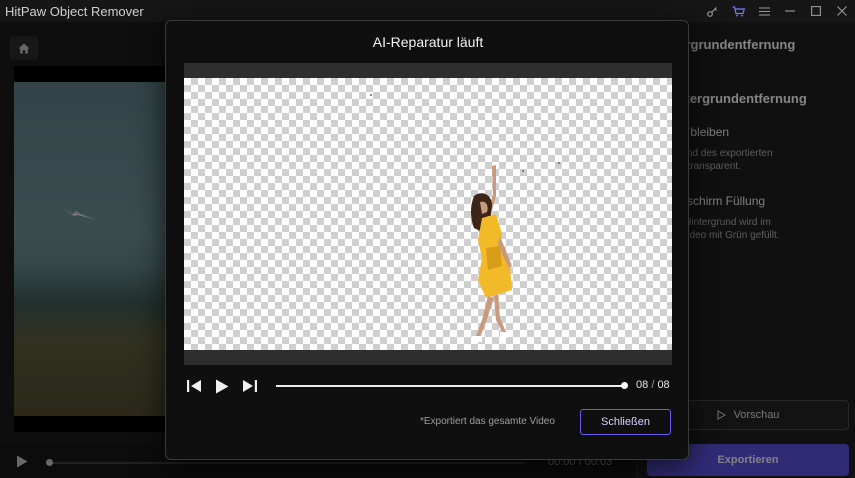 This screenshot has width=855, height=478. I want to click on progress-knob, so click(624, 385).